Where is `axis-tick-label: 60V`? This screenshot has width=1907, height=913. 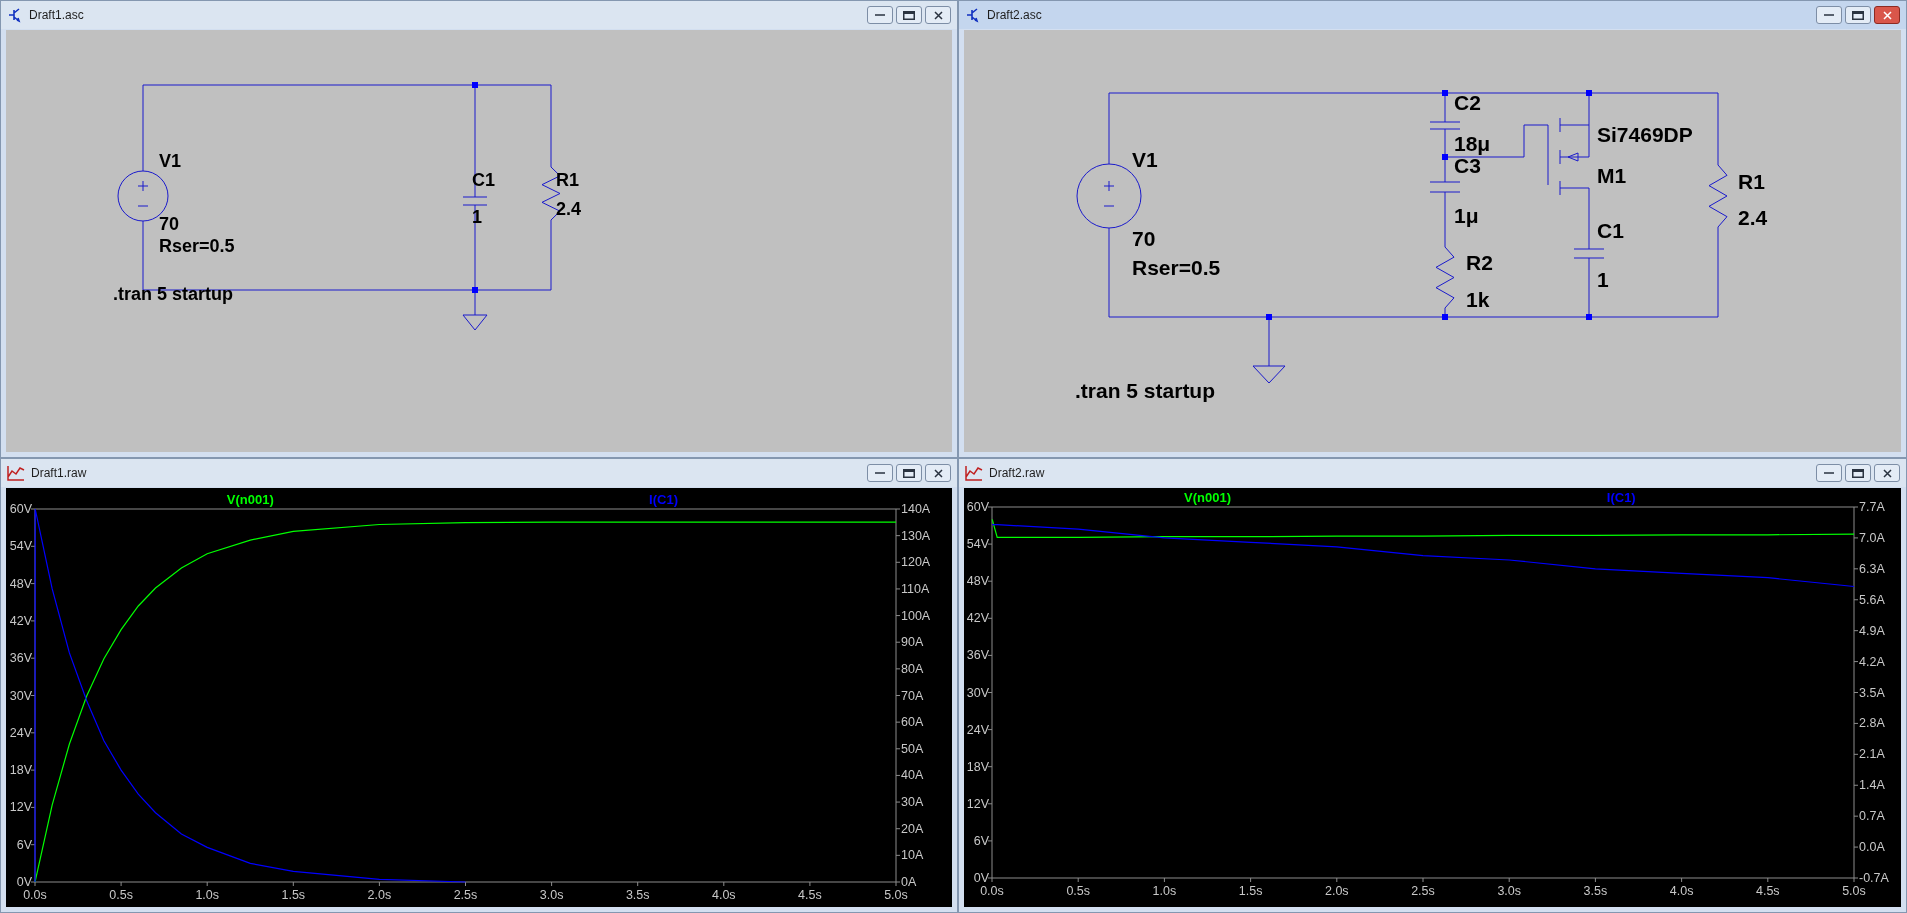
axis-tick-label: 60V is located at coordinates (977, 507).